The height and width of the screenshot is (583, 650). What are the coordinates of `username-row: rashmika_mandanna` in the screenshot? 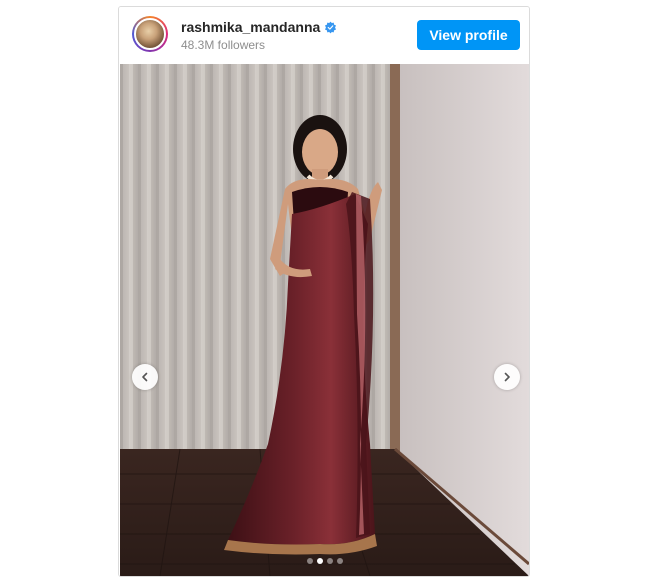 It's located at (259, 27).